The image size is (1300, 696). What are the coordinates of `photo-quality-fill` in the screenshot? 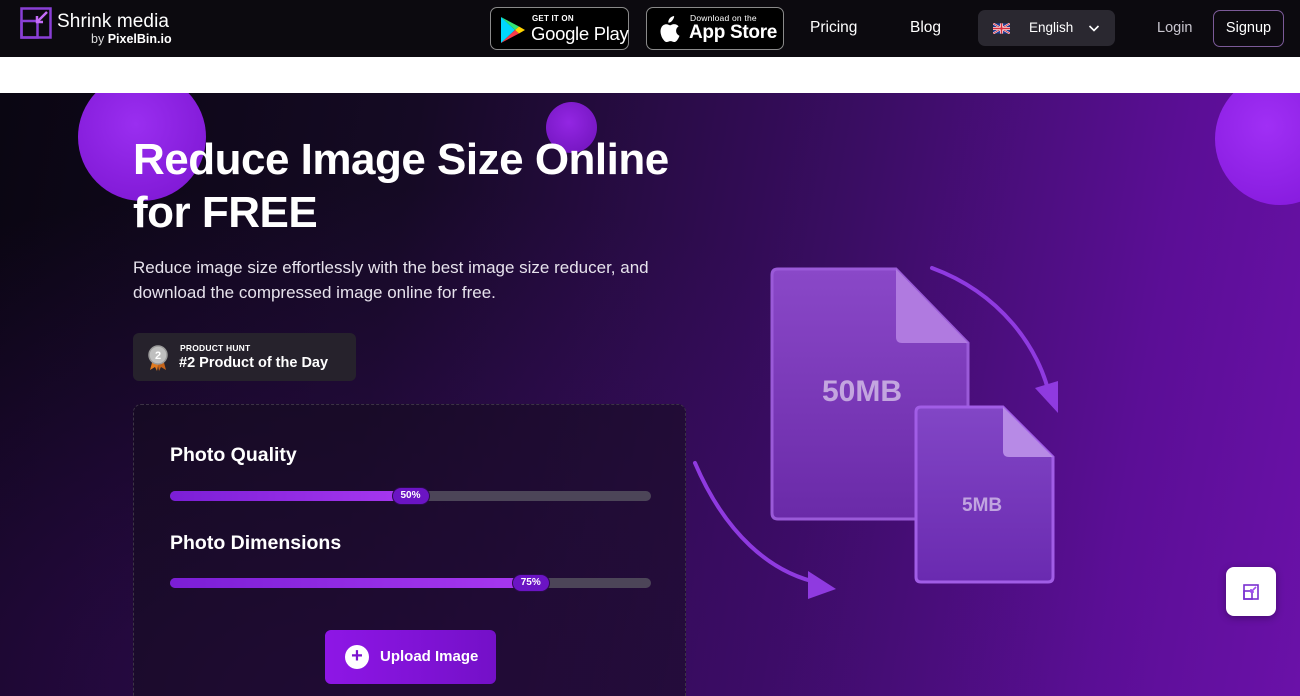 It's located at (290, 496).